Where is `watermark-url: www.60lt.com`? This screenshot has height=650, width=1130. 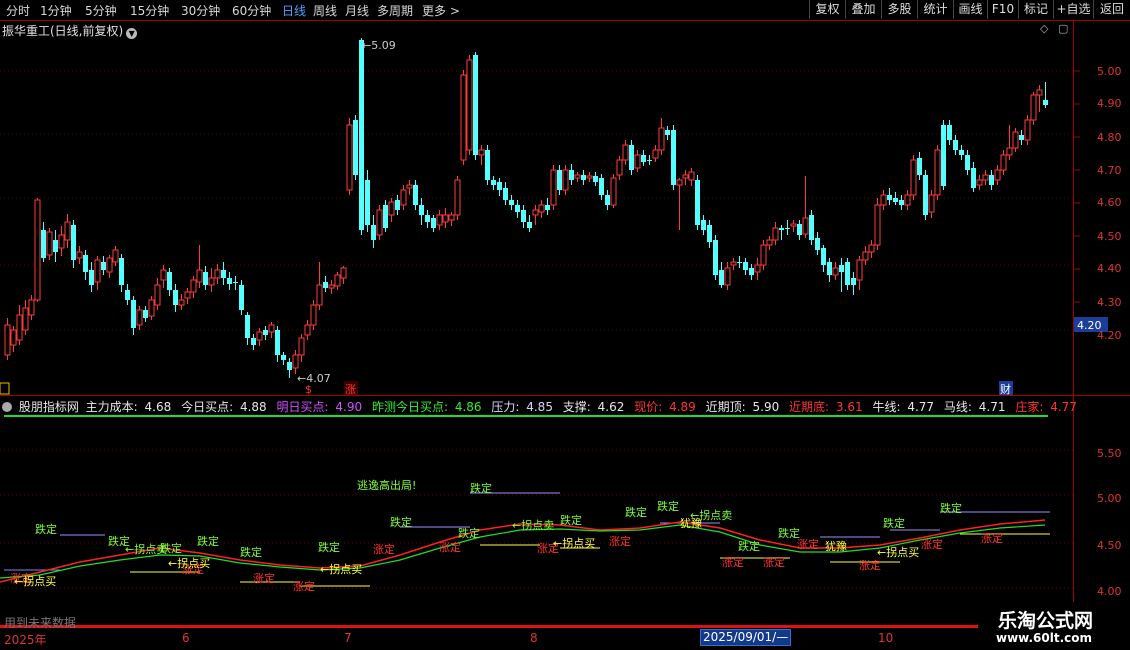 watermark-url: www.60lt.com is located at coordinates (1044, 638).